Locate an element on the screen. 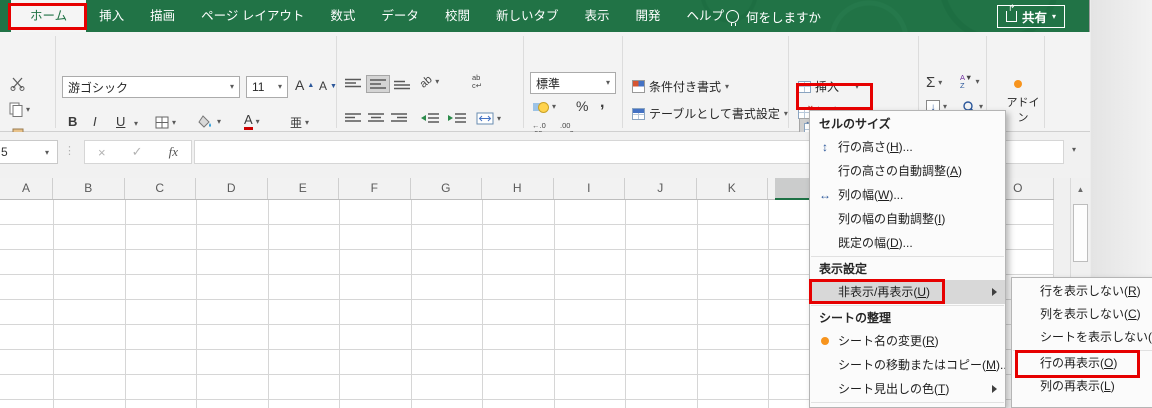 This screenshot has height=408, width=1152. formula-bar-expand-chevron: ▾ is located at coordinates (1074, 150).